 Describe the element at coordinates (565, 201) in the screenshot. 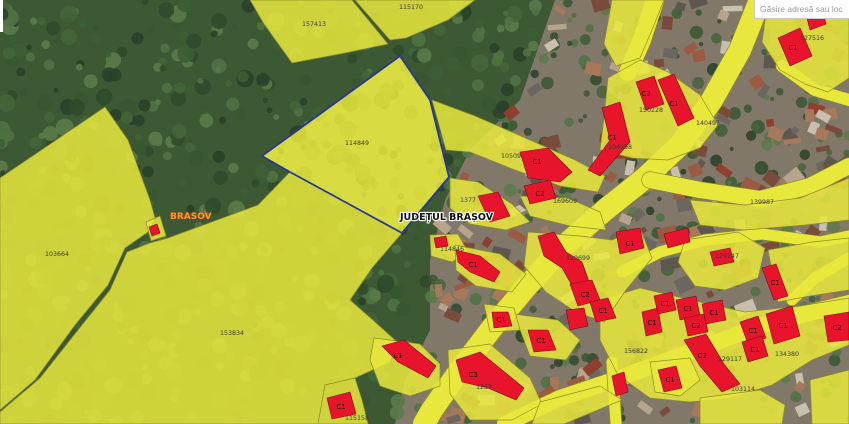

I see `parcel-number-label: 169609` at that location.